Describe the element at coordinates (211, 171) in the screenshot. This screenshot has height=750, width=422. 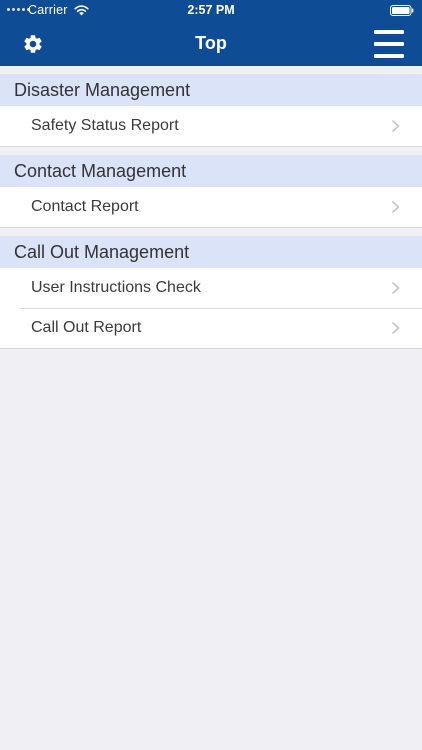
I see `section-header-contact-management: Contact Management` at that location.